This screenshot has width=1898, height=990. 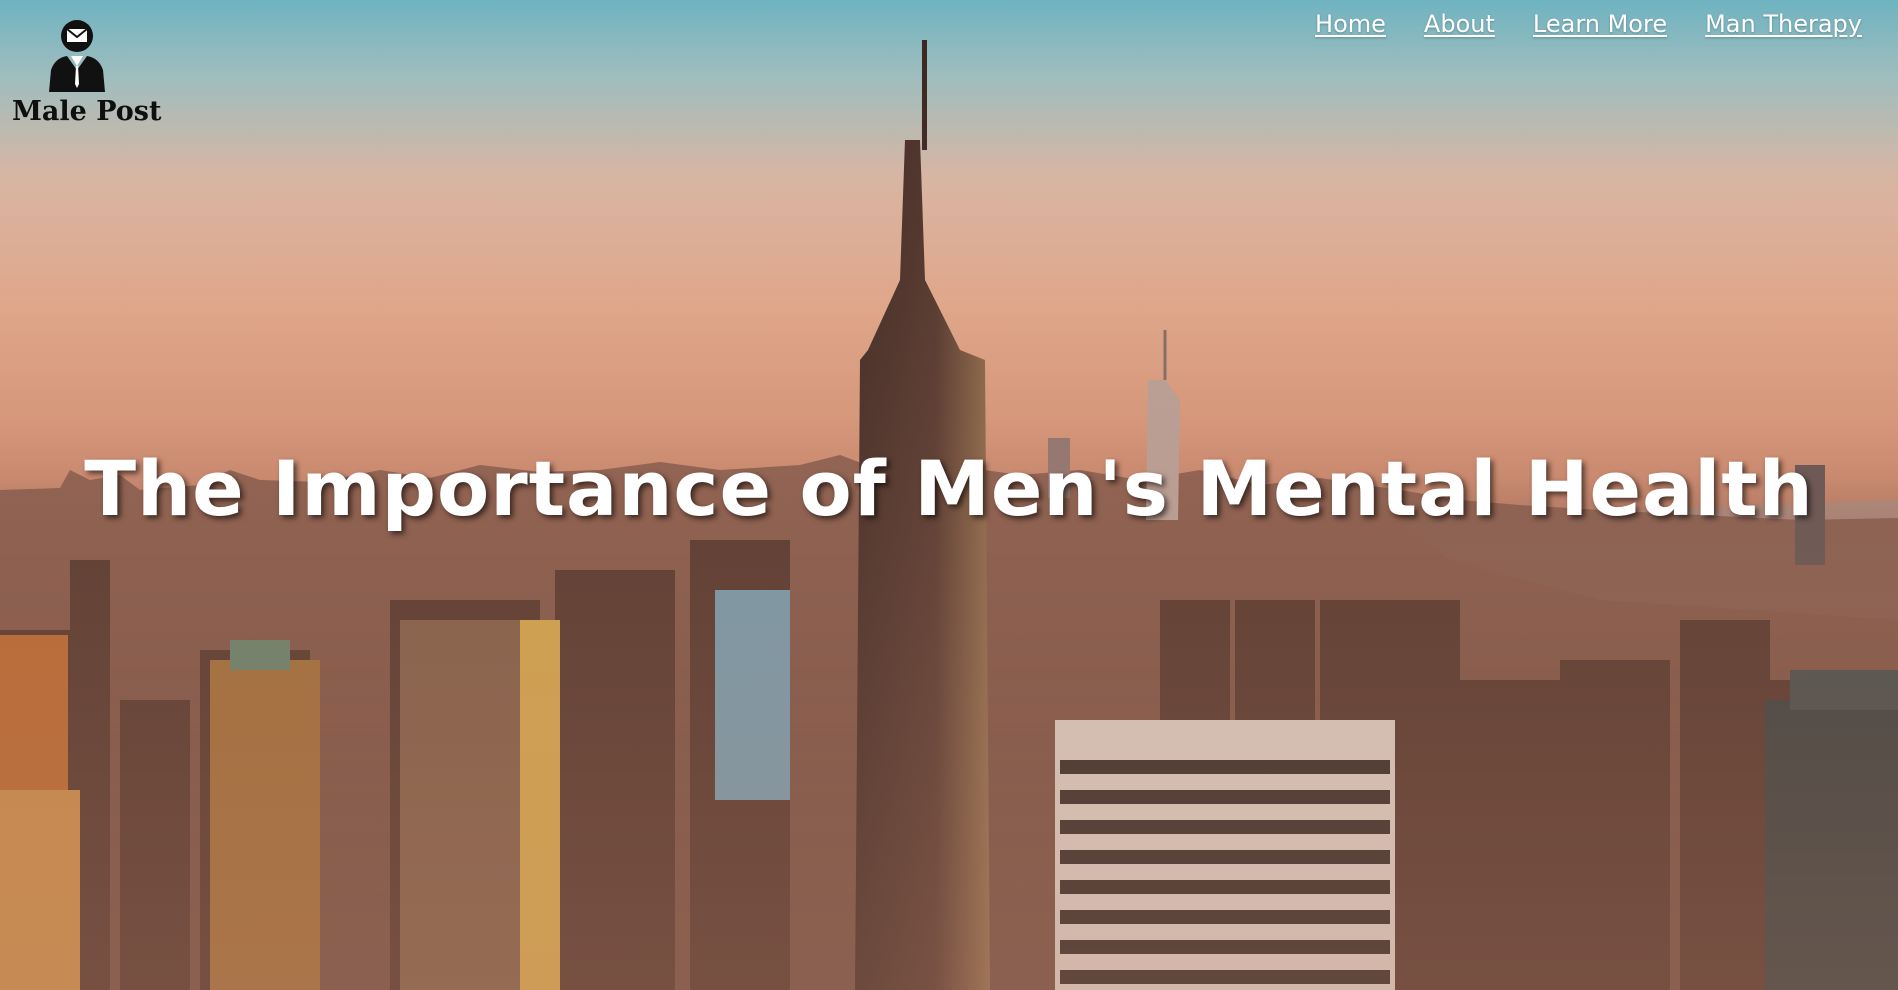 What do you see at coordinates (1350, 24) in the screenshot?
I see `nav-link-home: Home` at bounding box center [1350, 24].